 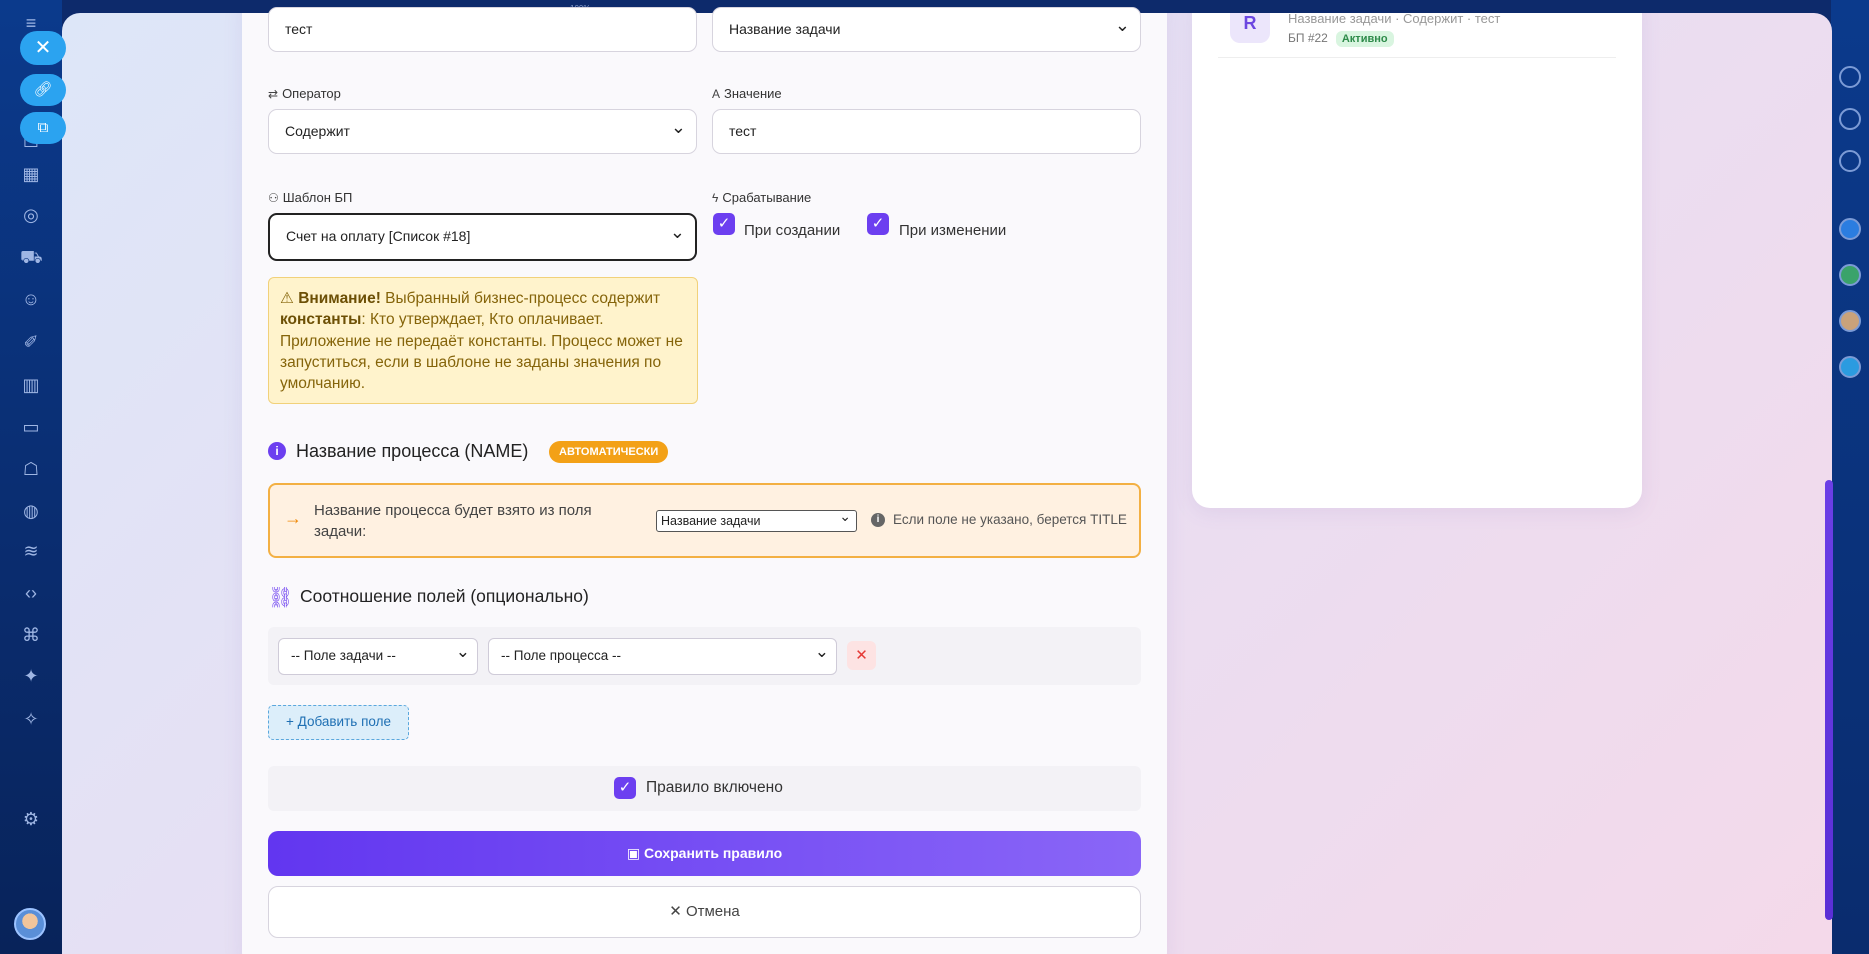 I want to click on operator-label: ⇄ Оператор, so click(x=304, y=93).